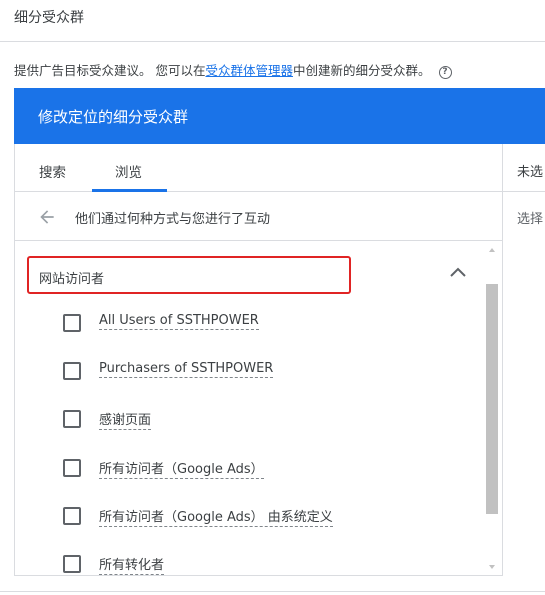 This screenshot has height=595, width=545. What do you see at coordinates (524, 360) in the screenshot?
I see `selected-panel: 未选 选择` at bounding box center [524, 360].